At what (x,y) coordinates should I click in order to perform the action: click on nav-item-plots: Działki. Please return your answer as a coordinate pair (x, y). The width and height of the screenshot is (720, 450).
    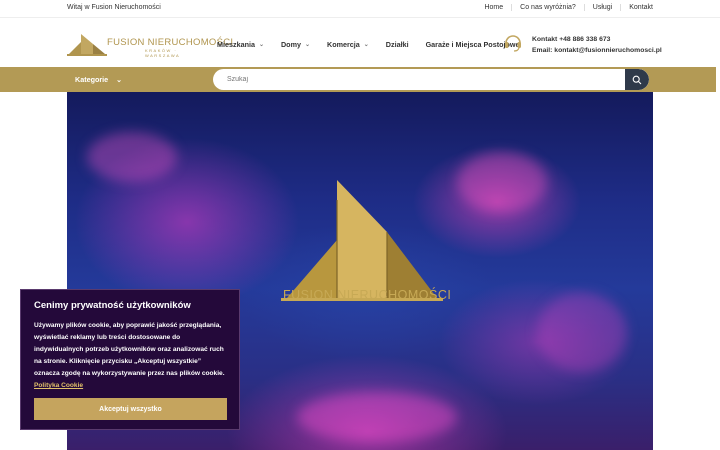
    Looking at the image, I should click on (397, 44).